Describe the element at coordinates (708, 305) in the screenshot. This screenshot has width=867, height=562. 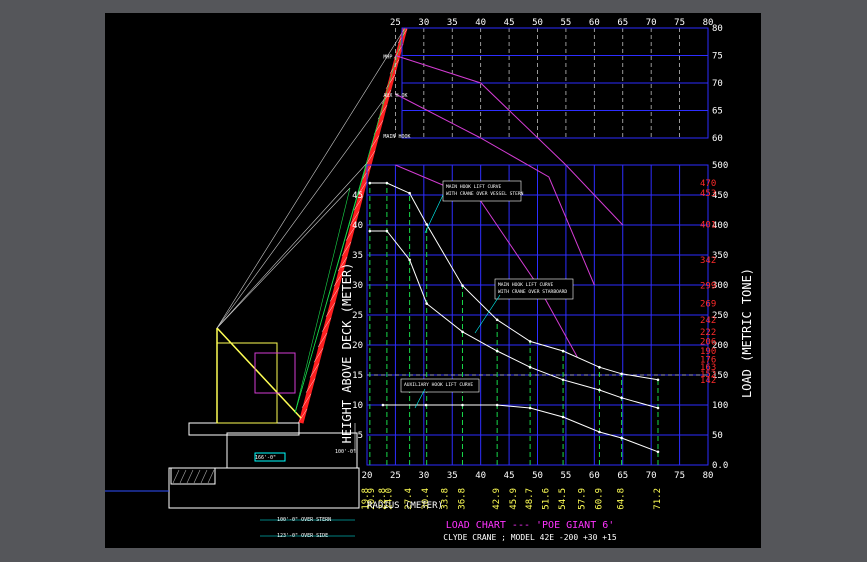
I see `load-mark: 269` at that location.